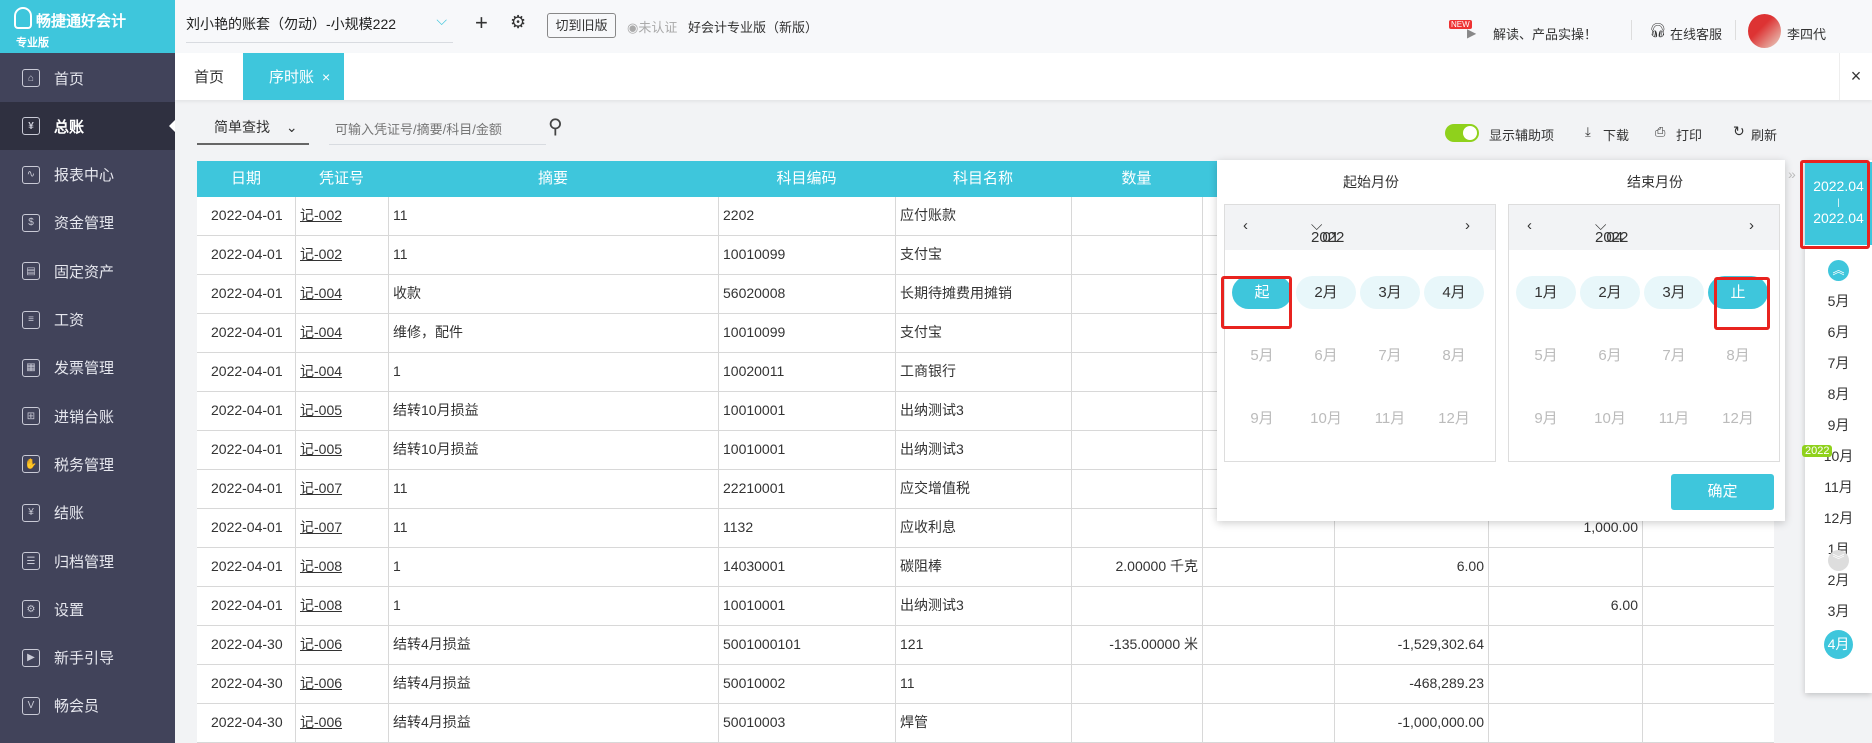 The height and width of the screenshot is (743, 1872). What do you see at coordinates (983, 606) in the screenshot?
I see `table-cell: 出纳测试3` at bounding box center [983, 606].